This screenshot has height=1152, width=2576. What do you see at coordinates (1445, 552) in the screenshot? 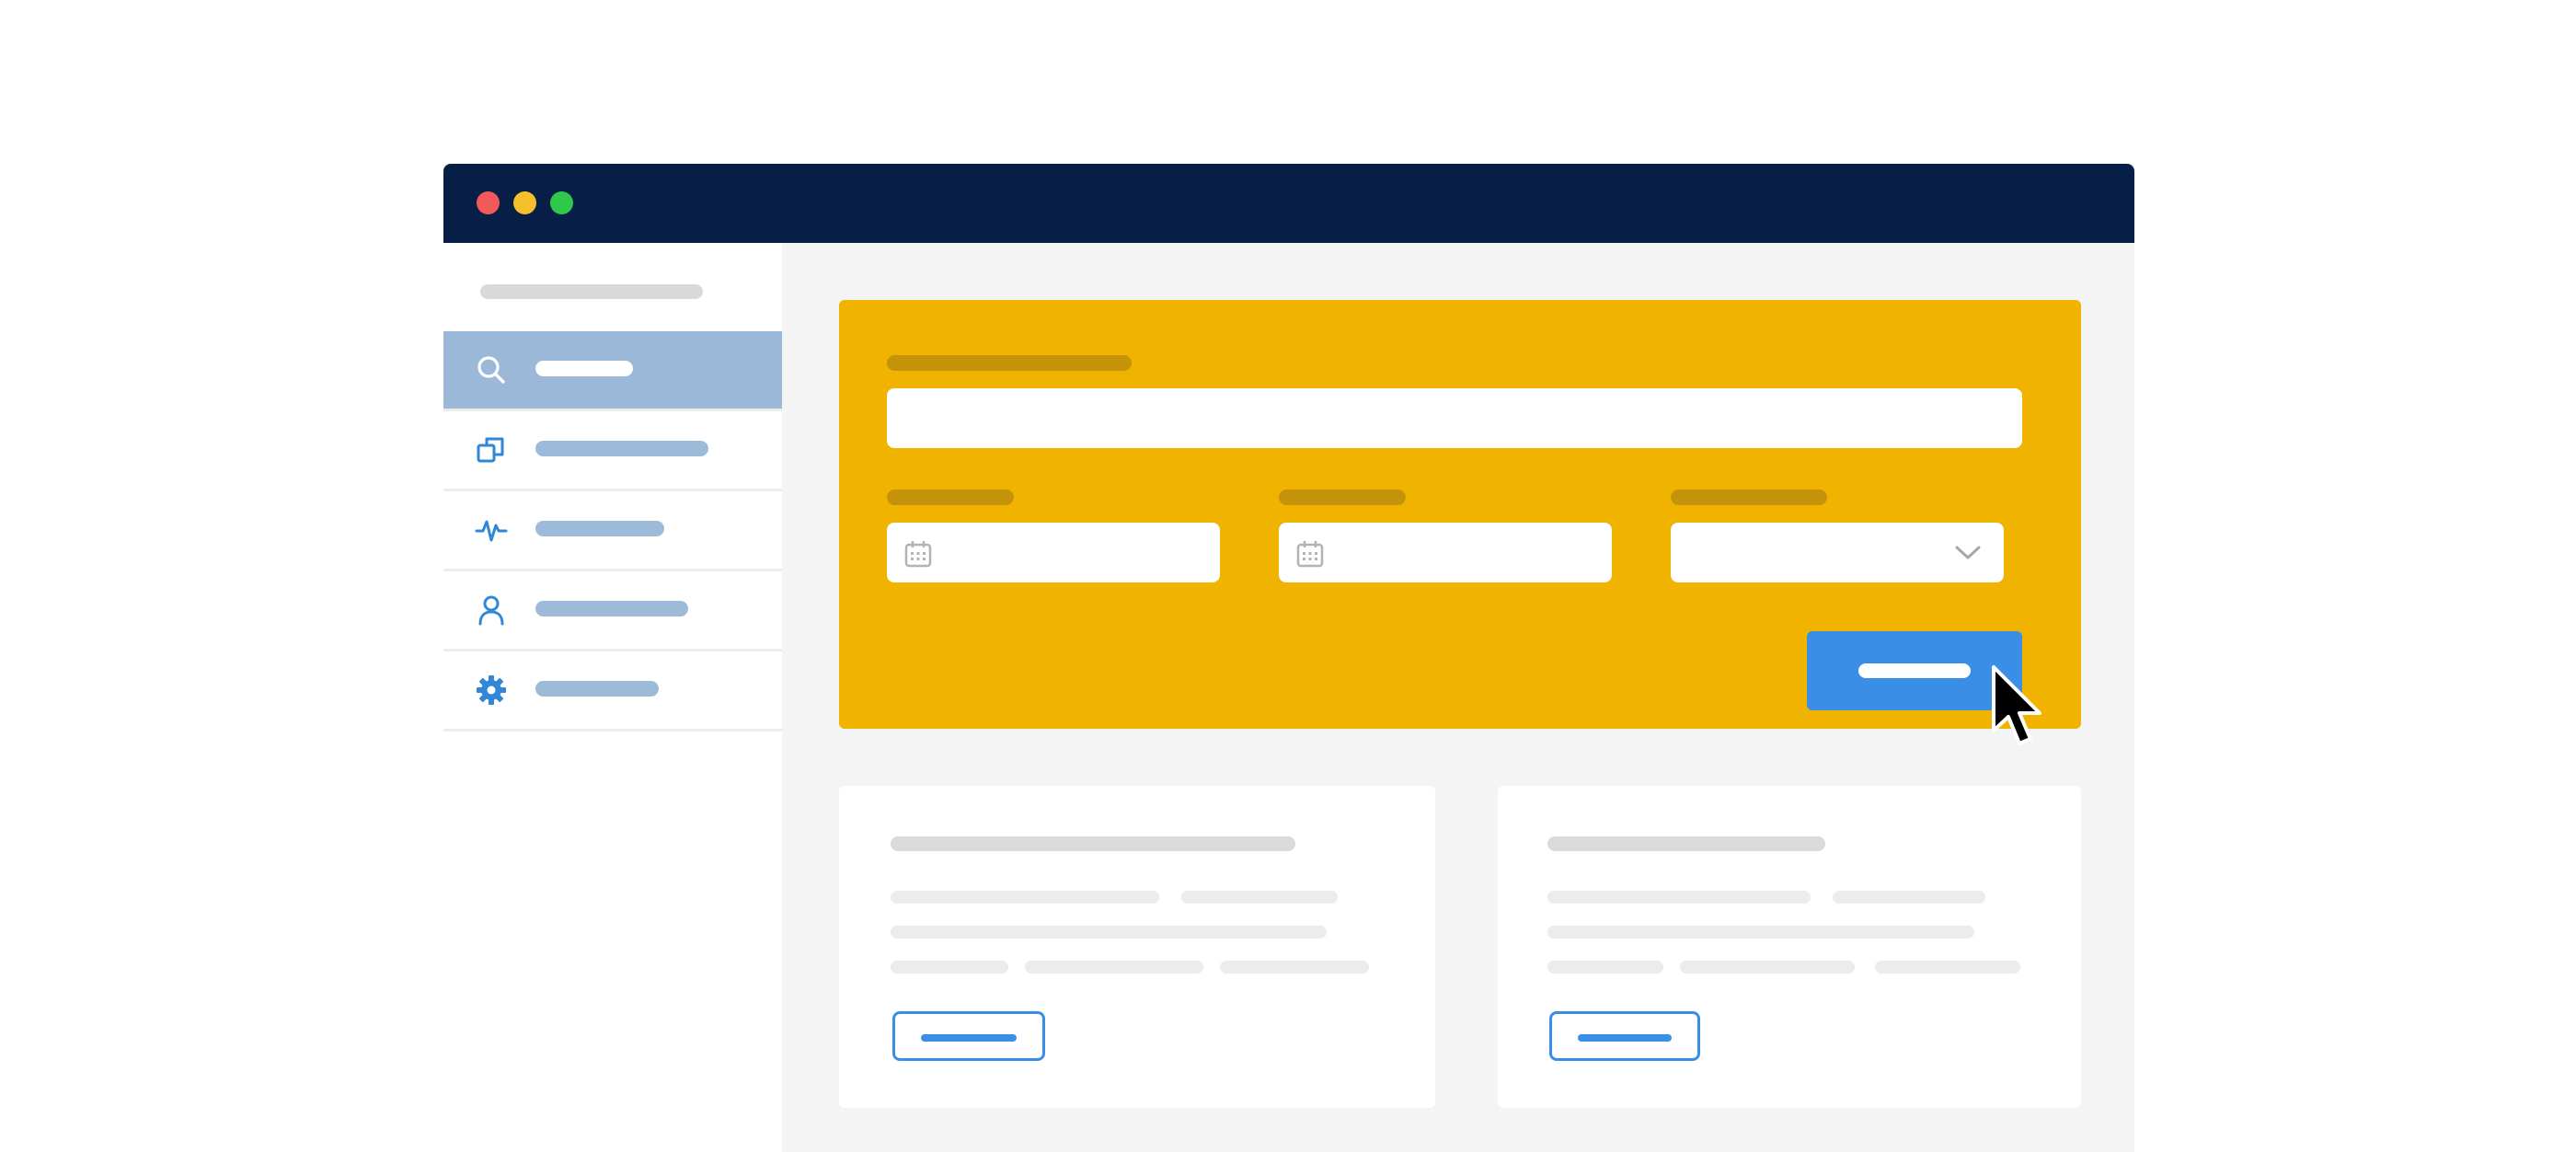
I see `end-date-field` at bounding box center [1445, 552].